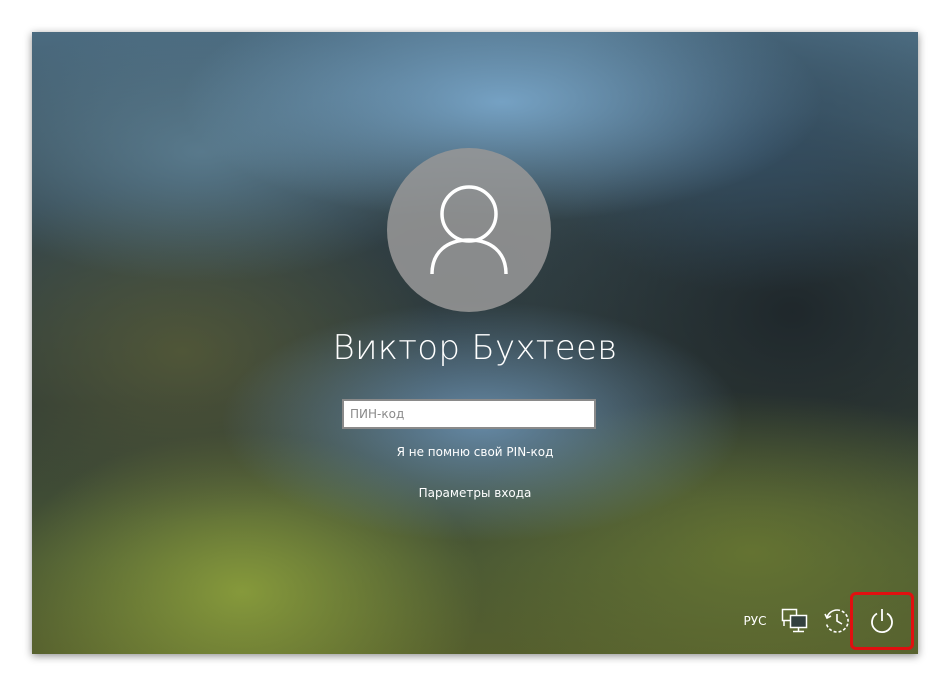 The width and height of the screenshot is (950, 687). I want to click on network-icon, so click(794, 620).